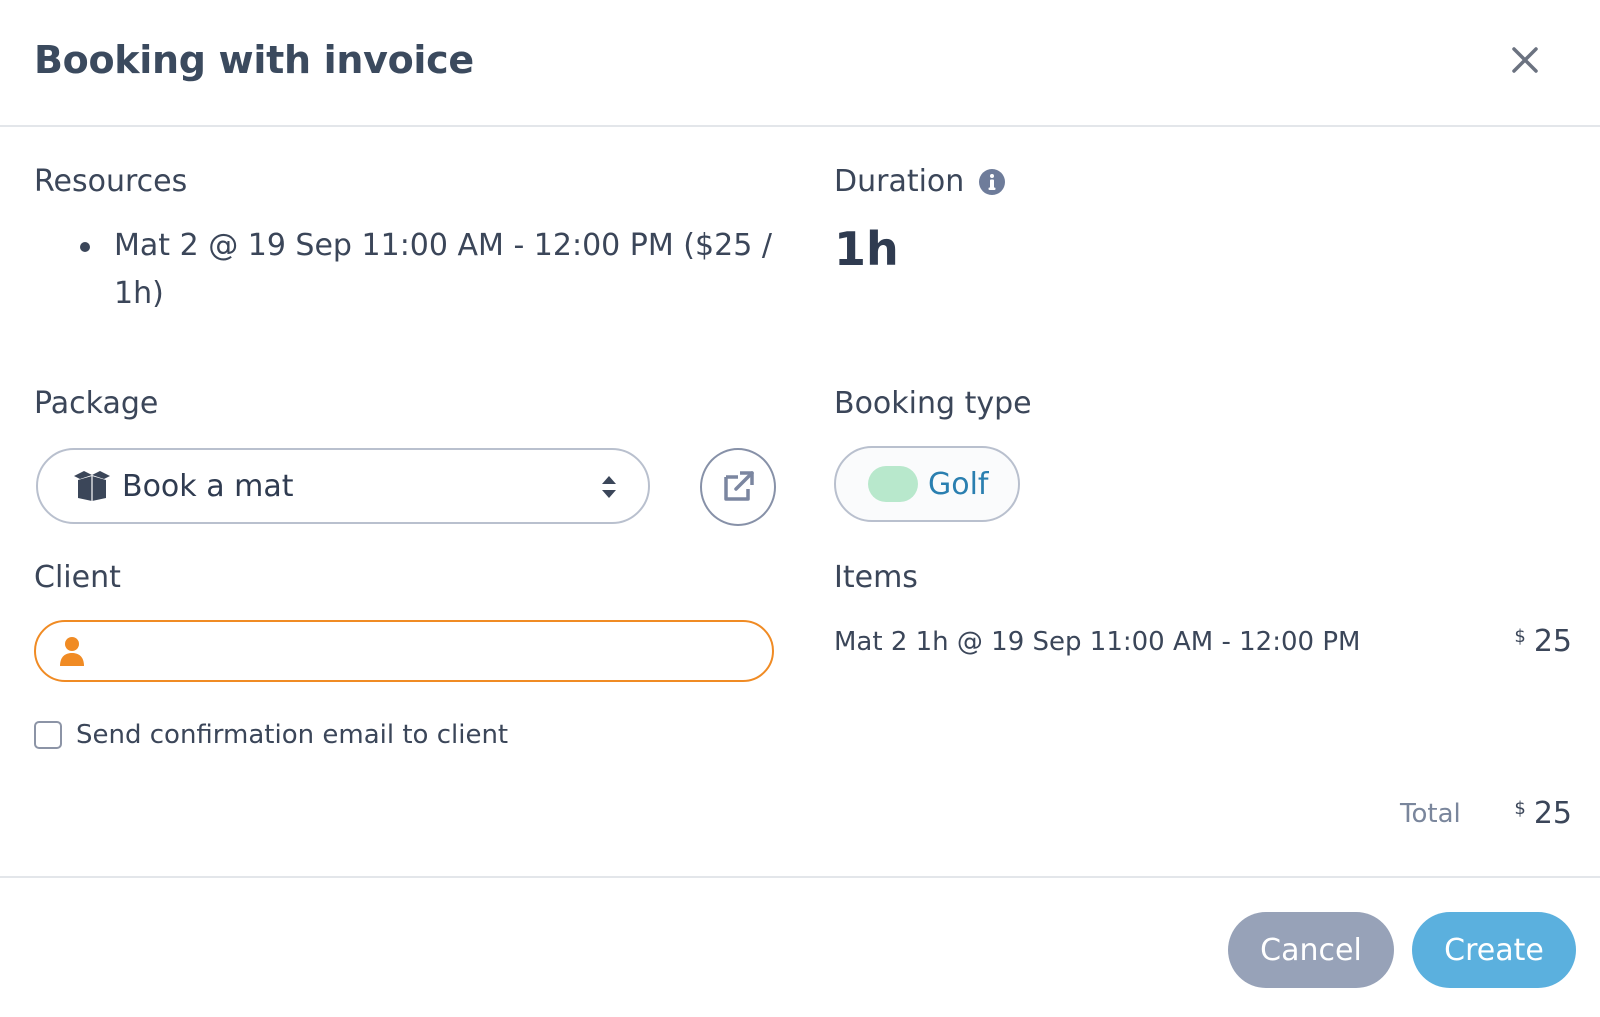  I want to click on modal-title: Booking with invoice, so click(254, 60).